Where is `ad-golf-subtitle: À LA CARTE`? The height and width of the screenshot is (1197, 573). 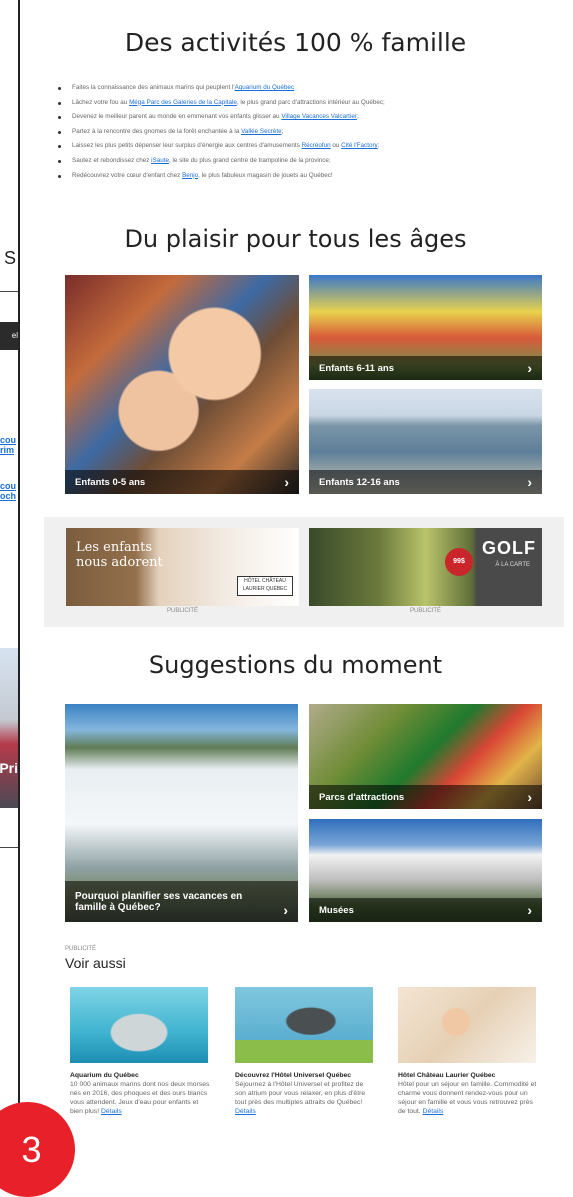
ad-golf-subtitle: À LA CARTE is located at coordinates (512, 565).